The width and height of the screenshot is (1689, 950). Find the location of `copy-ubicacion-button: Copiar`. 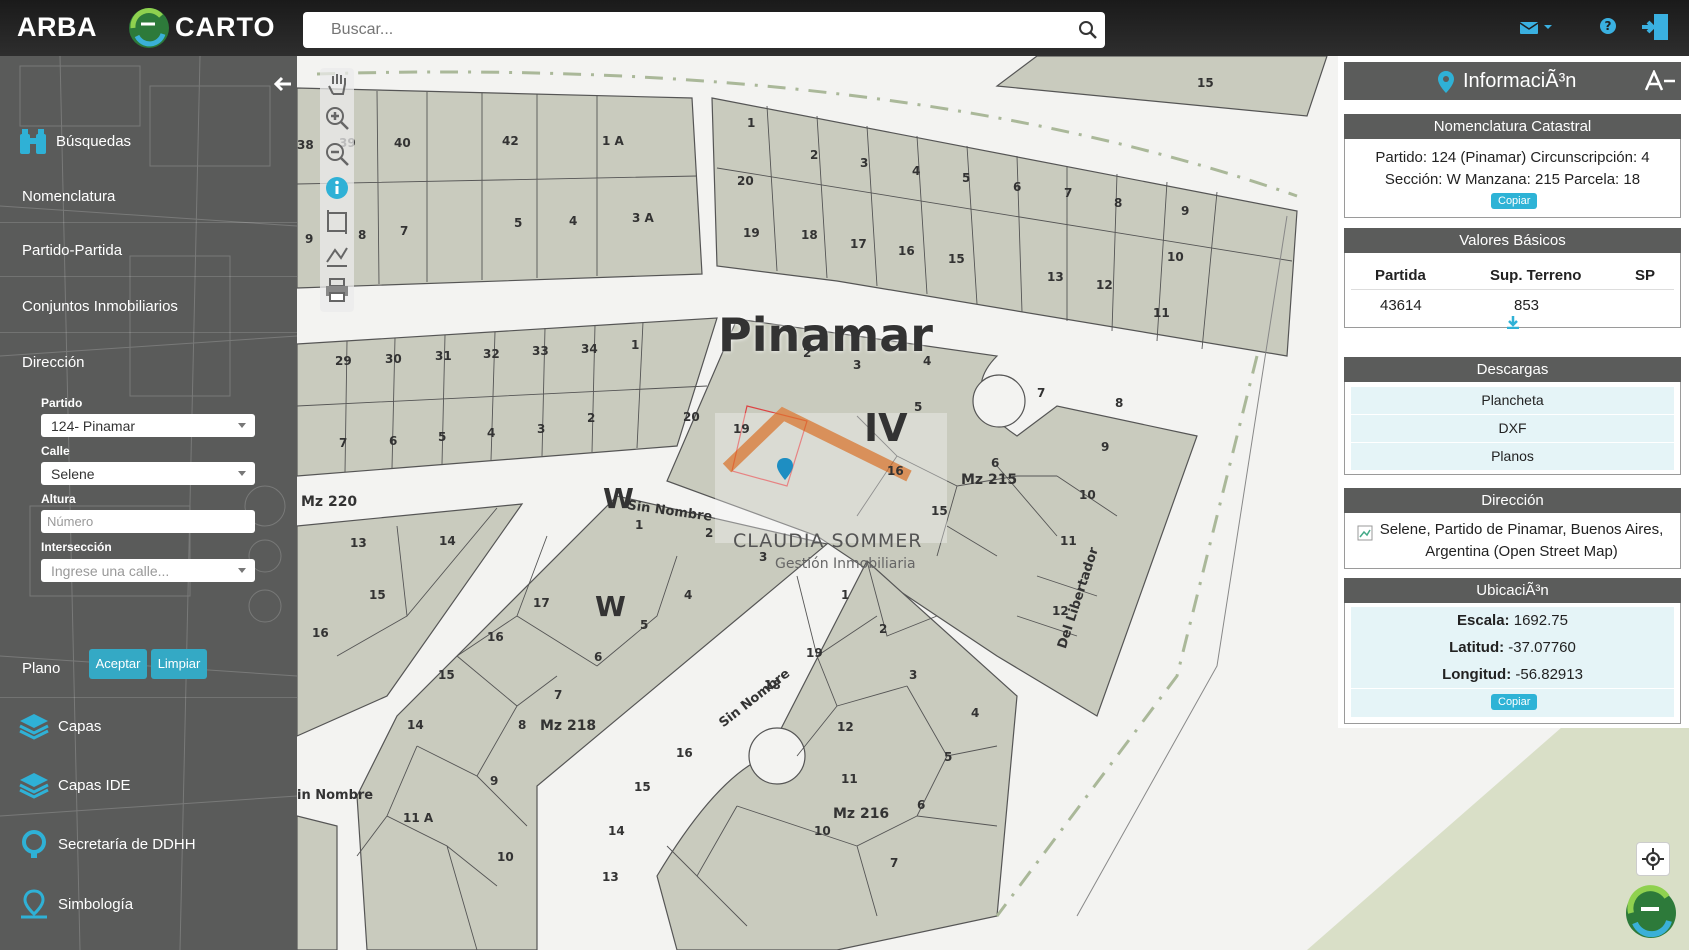

copy-ubicacion-button: Copiar is located at coordinates (1514, 702).